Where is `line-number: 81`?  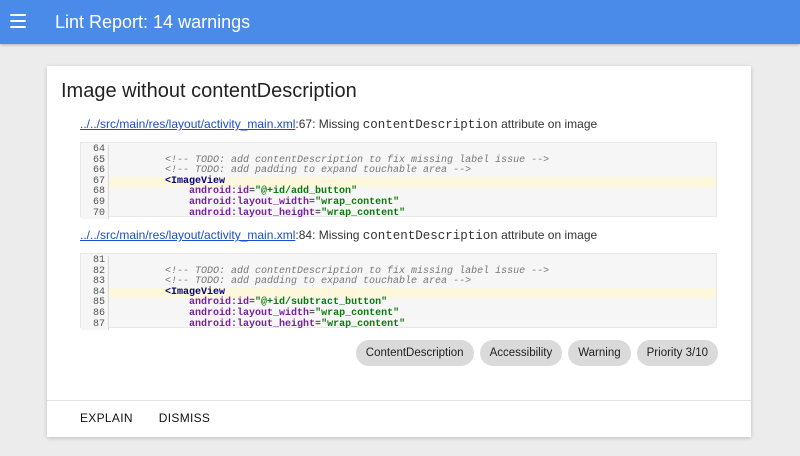 line-number: 81 is located at coordinates (95, 261).